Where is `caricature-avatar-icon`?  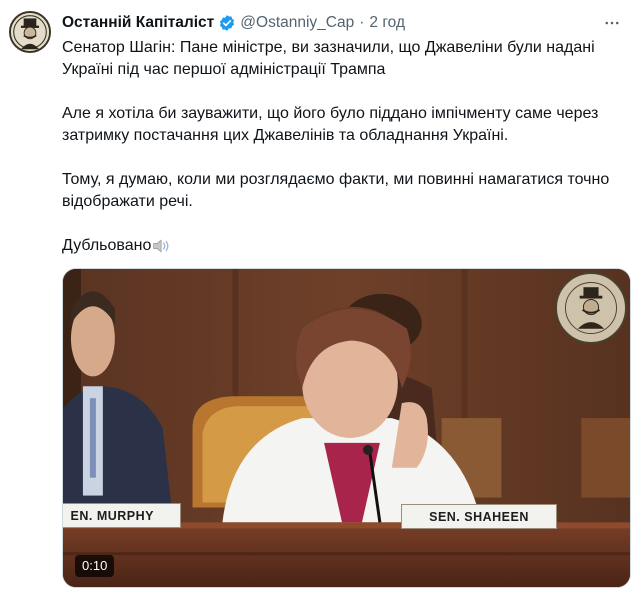 caricature-avatar-icon is located at coordinates (30, 32).